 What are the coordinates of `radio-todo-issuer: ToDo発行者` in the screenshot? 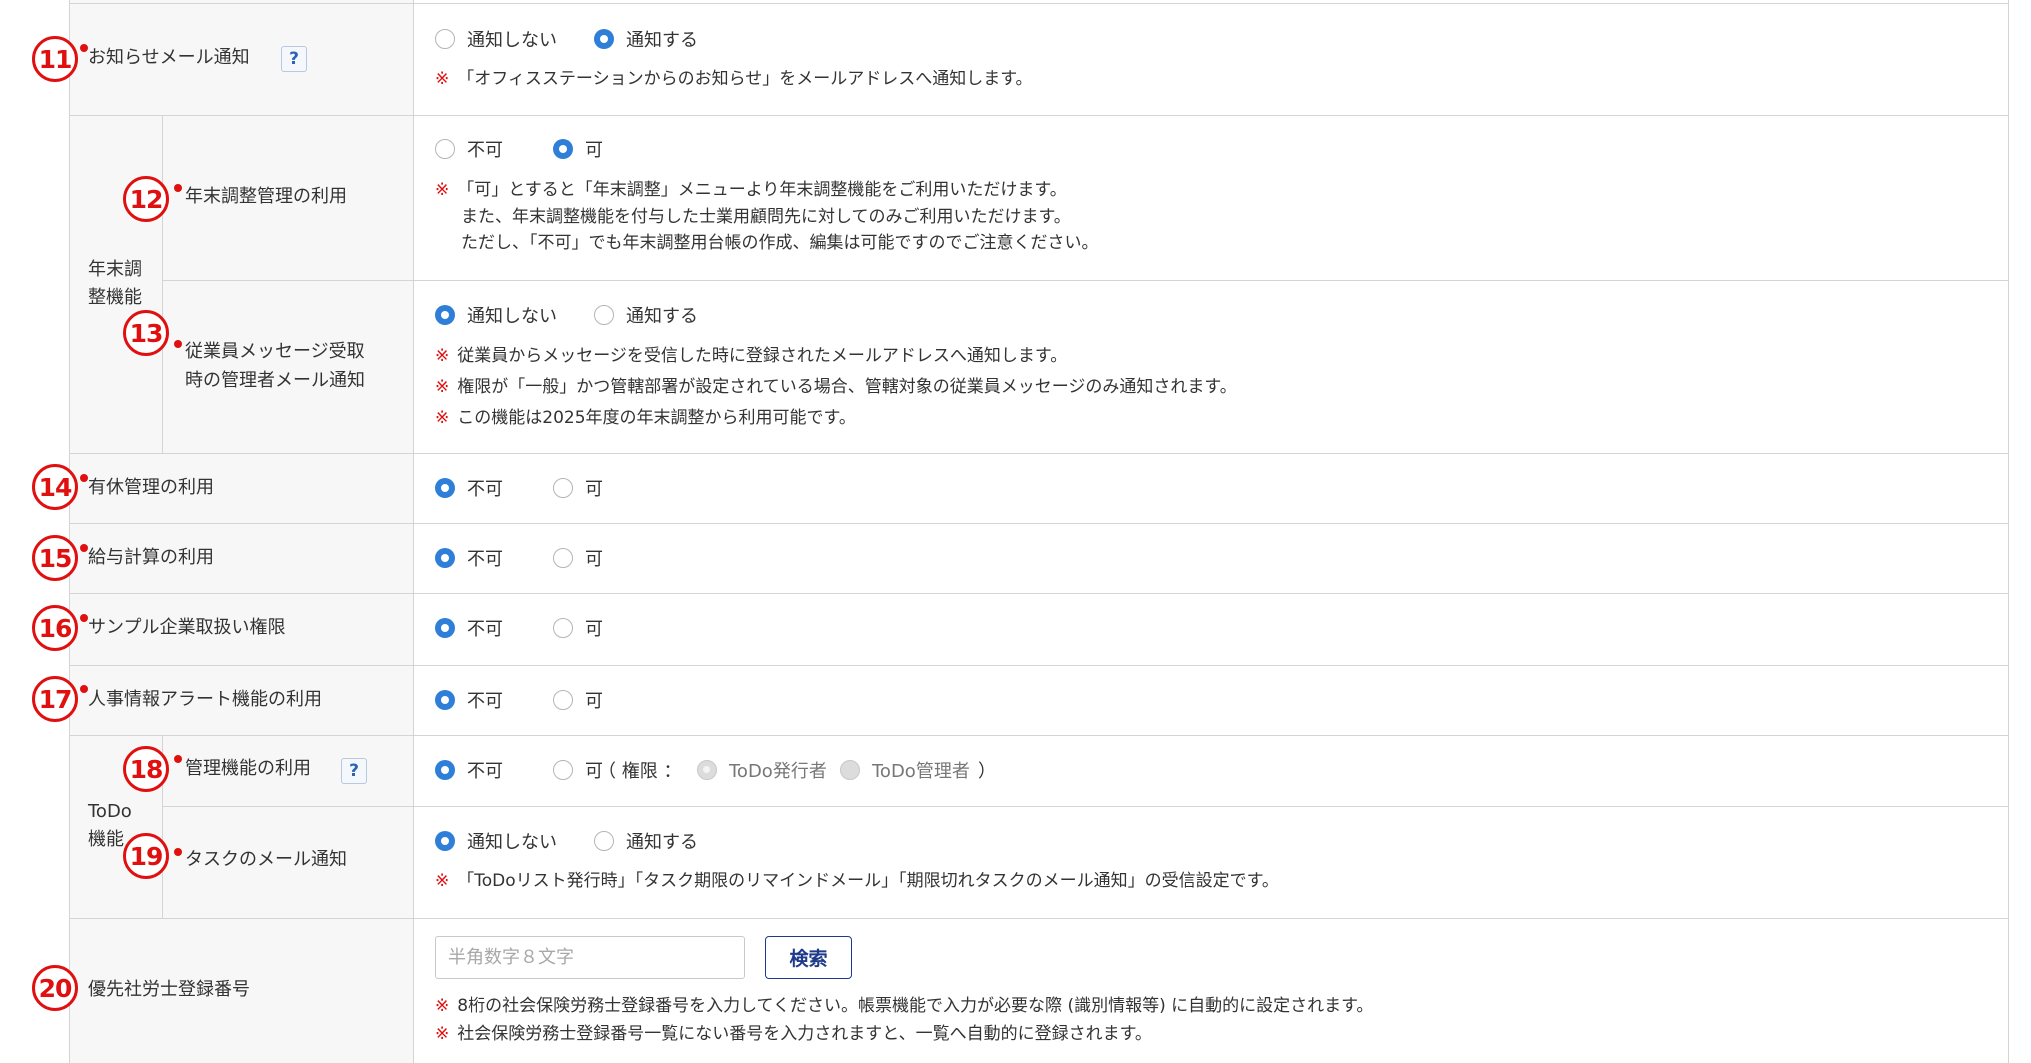 It's located at (762, 770).